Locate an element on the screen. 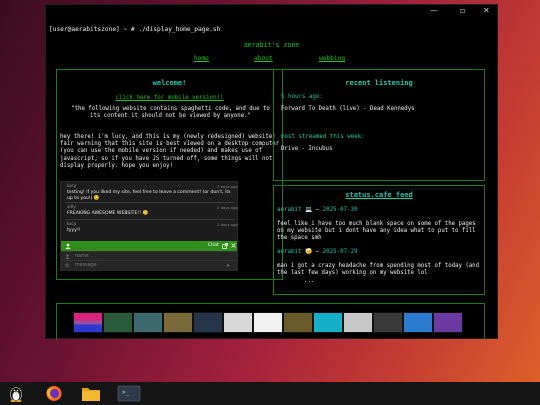  linux-penguin-icon is located at coordinates (16, 393).